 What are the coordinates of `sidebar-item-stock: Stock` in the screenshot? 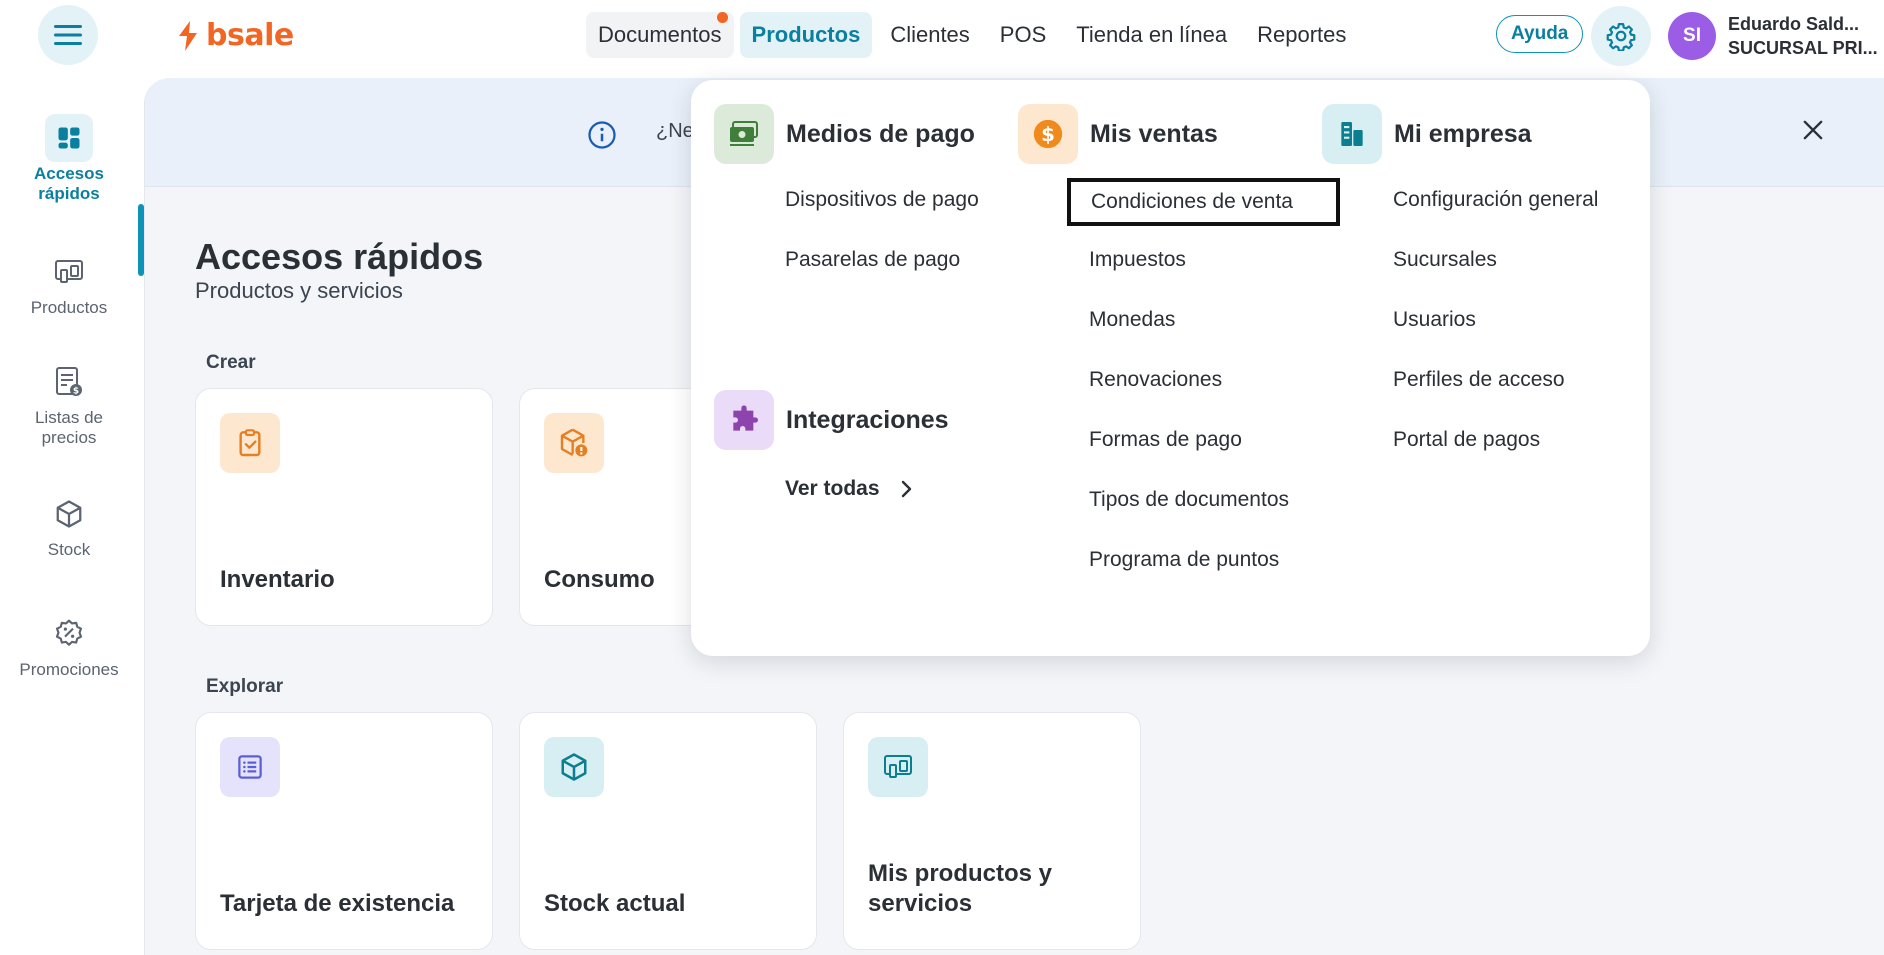 It's located at (69, 525).